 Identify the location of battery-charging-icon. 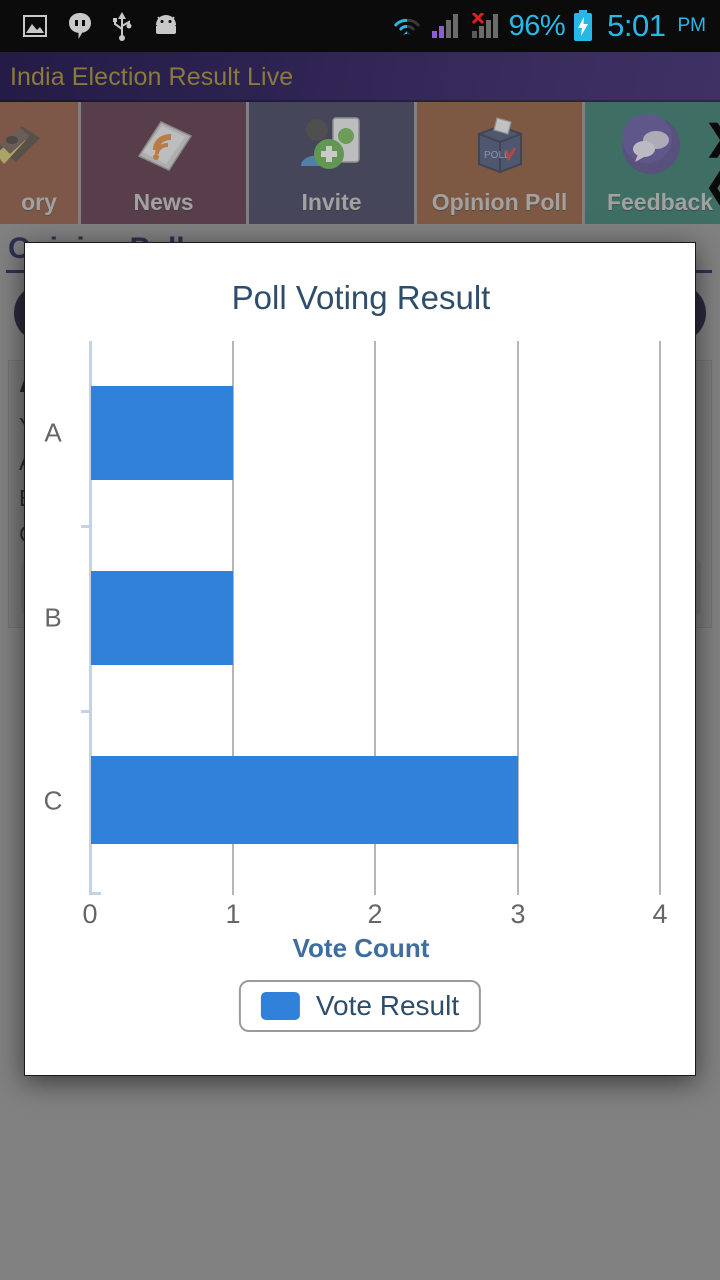
(583, 26).